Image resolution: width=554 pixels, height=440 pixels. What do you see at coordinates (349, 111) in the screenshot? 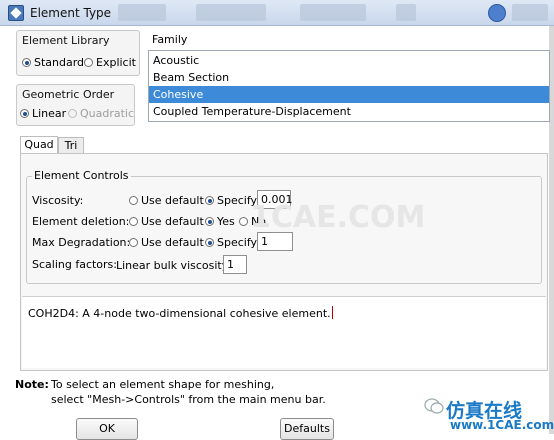
I see `family-item-coupled-temperature-displacement: Coupled Temperature-Displacement` at bounding box center [349, 111].